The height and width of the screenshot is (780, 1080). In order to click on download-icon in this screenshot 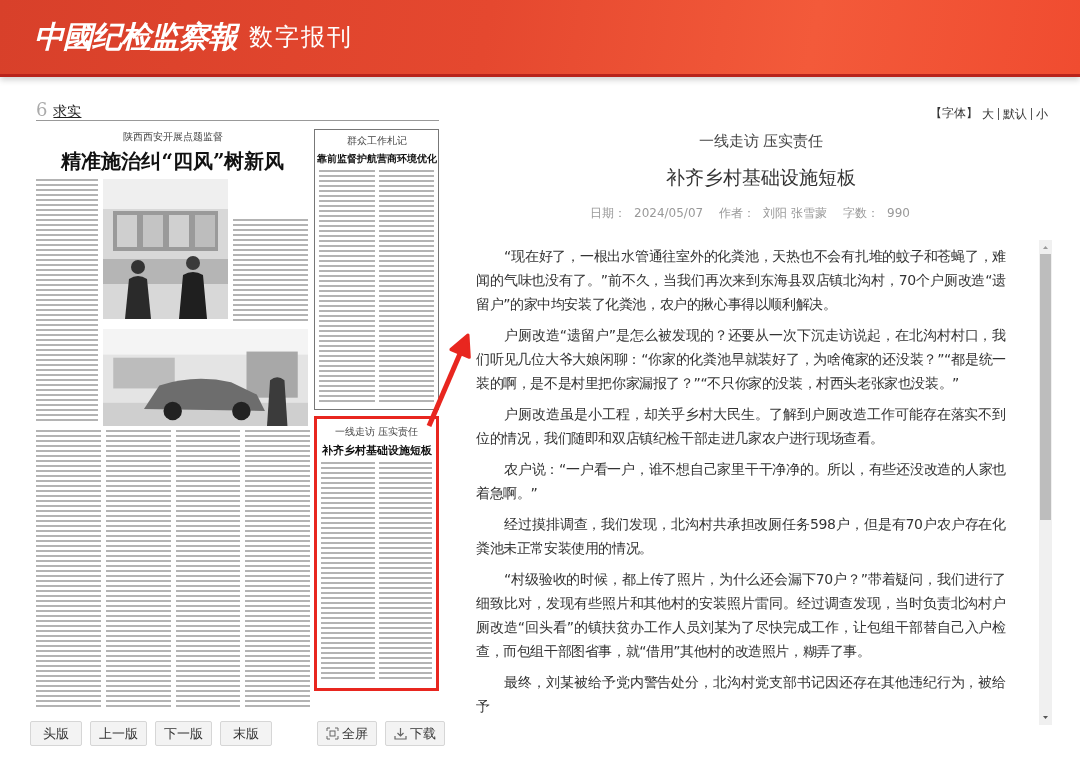, I will do `click(400, 733)`.